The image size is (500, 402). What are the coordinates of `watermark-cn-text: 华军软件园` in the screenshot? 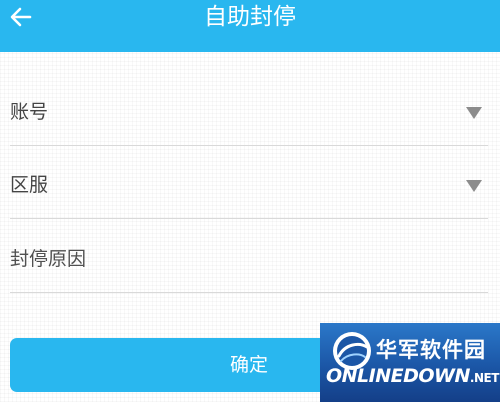 It's located at (431, 350).